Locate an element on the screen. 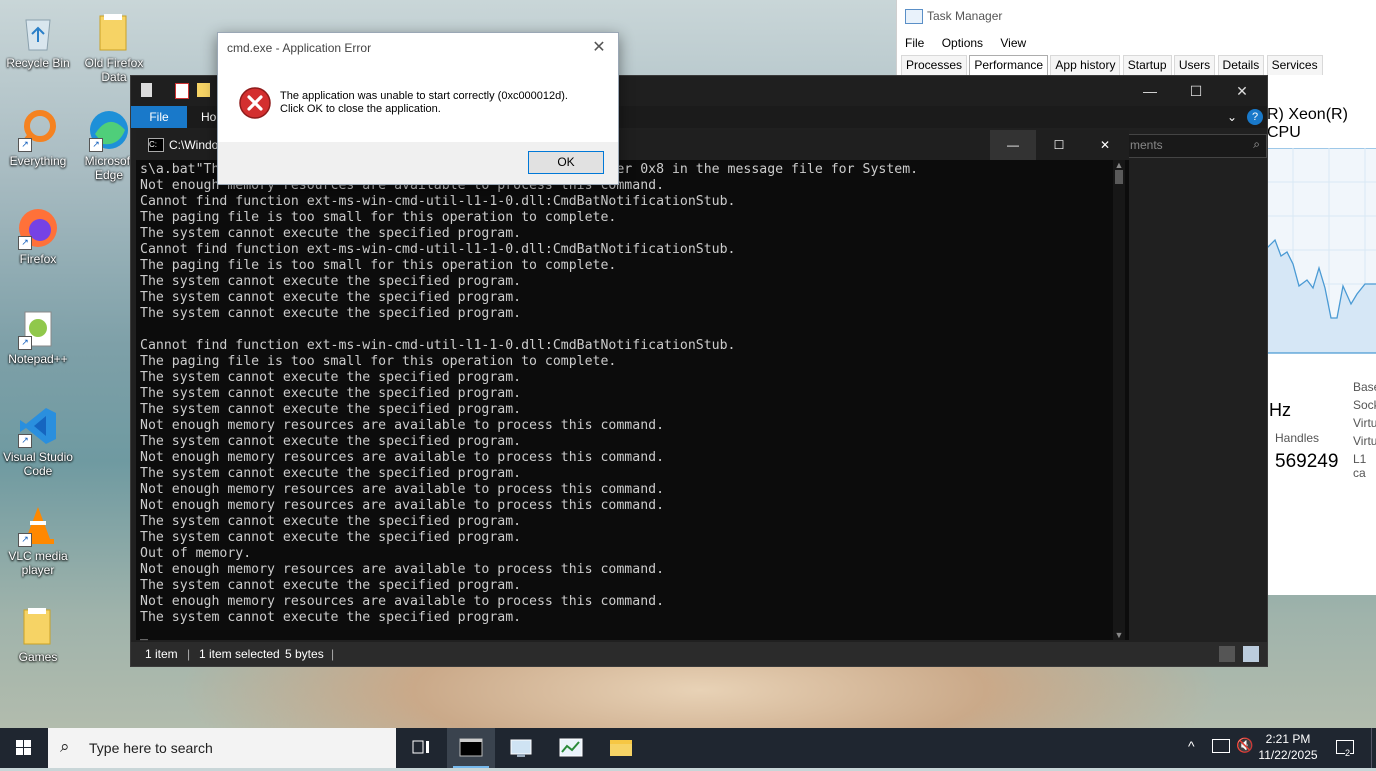  taskbar-app-cmd is located at coordinates (471, 748).